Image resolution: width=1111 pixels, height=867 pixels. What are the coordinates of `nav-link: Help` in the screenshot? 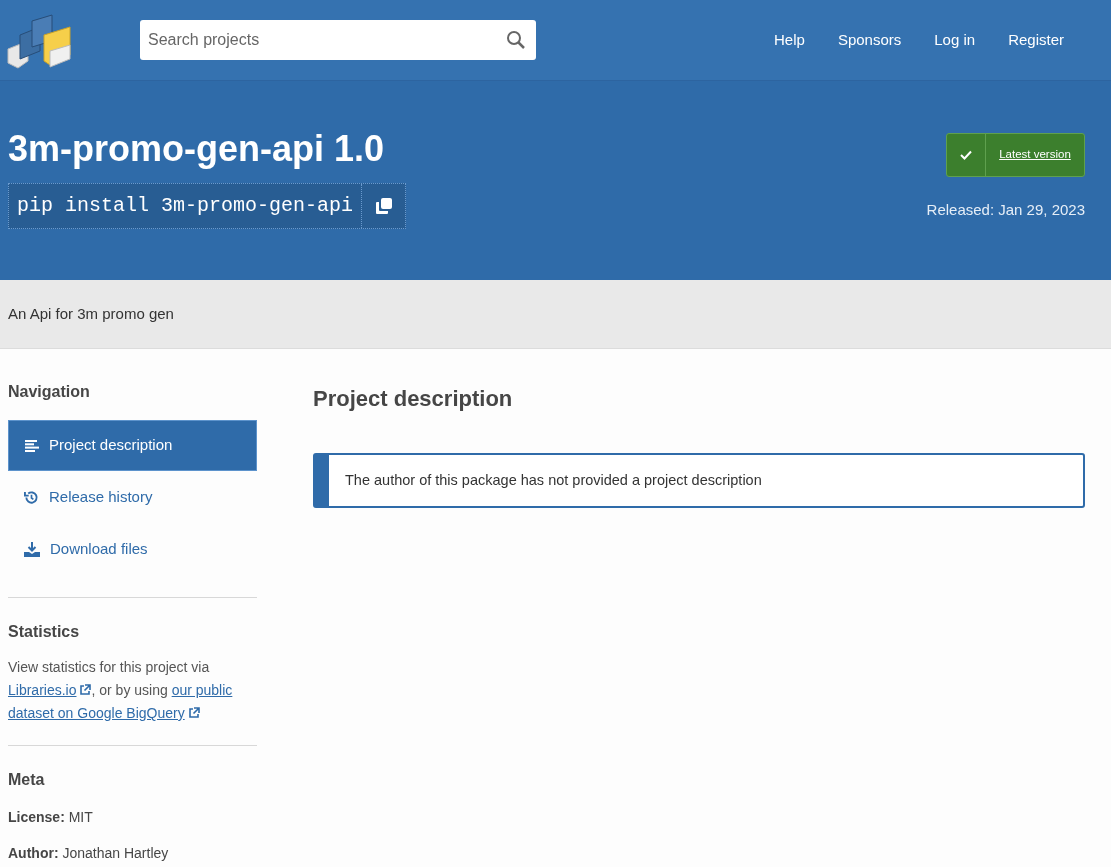 It's located at (789, 40).